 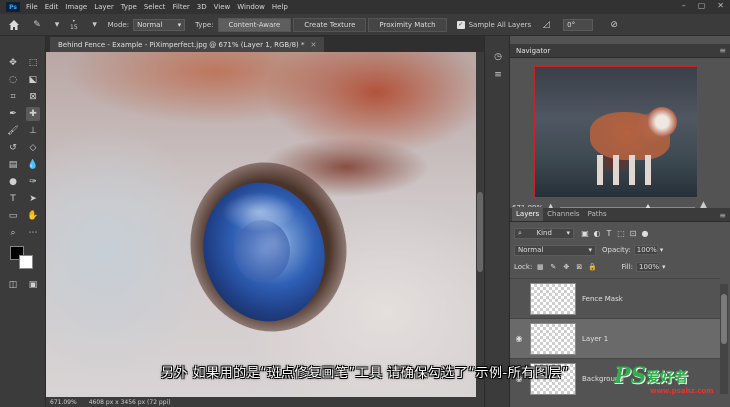 What do you see at coordinates (33, 285) in the screenshot?
I see `screen-mode-icon: ▣` at bounding box center [33, 285].